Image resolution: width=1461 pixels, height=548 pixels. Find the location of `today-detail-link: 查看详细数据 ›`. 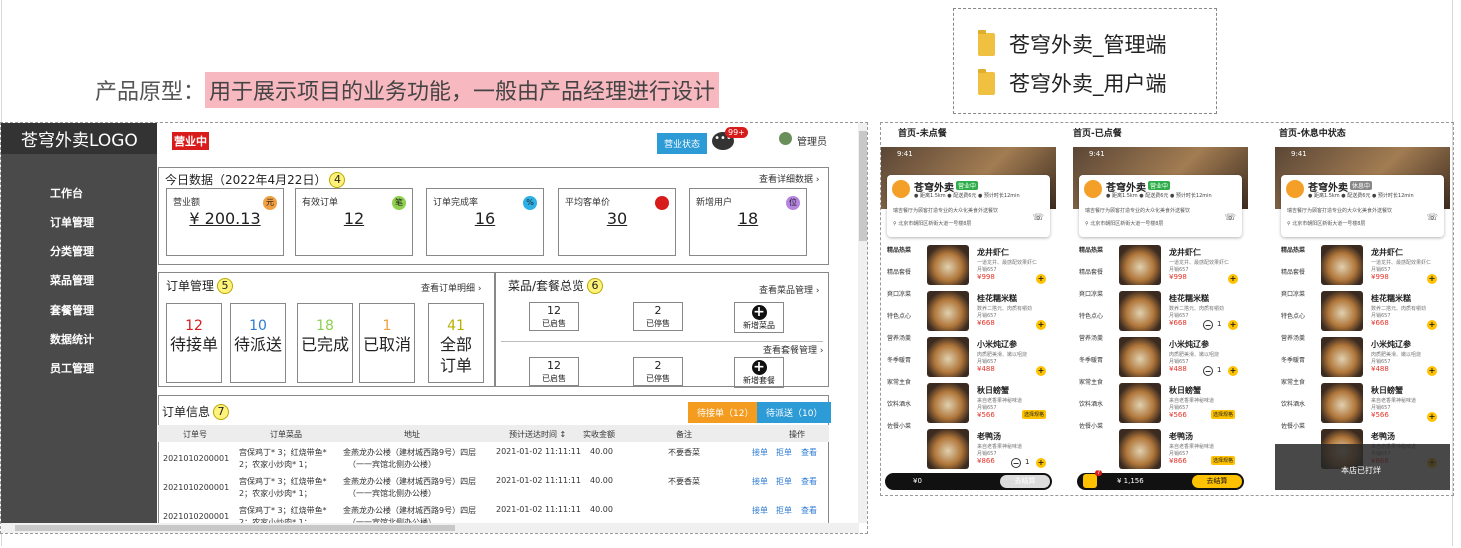

today-detail-link: 查看详细数据 › is located at coordinates (789, 178).